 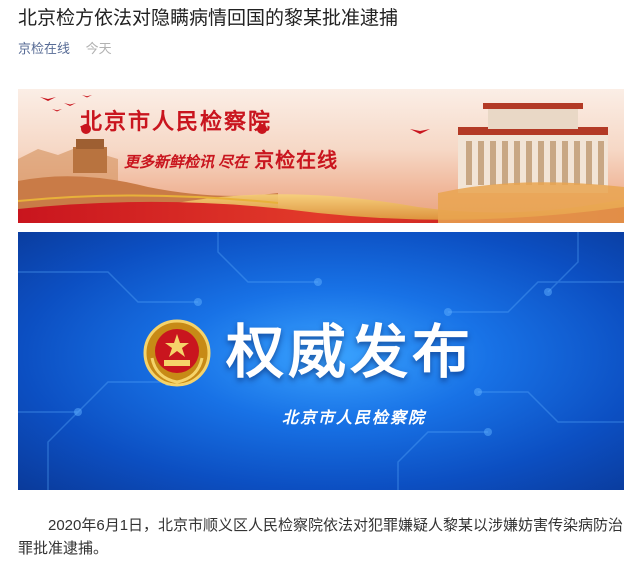 What do you see at coordinates (354, 418) in the screenshot?
I see `banner-subtitle: 北京市人民检察院` at bounding box center [354, 418].